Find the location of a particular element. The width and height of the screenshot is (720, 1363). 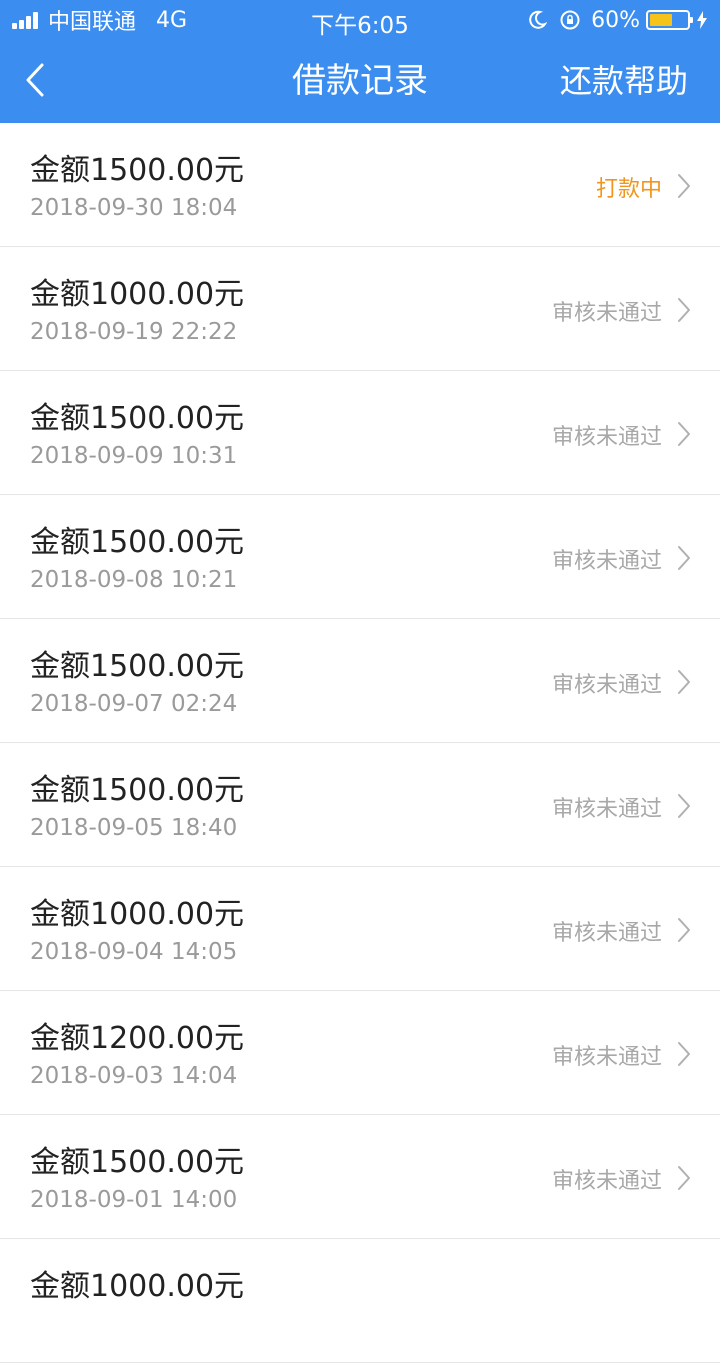

record-date: 2018-09-09 10:31 is located at coordinates (134, 456).